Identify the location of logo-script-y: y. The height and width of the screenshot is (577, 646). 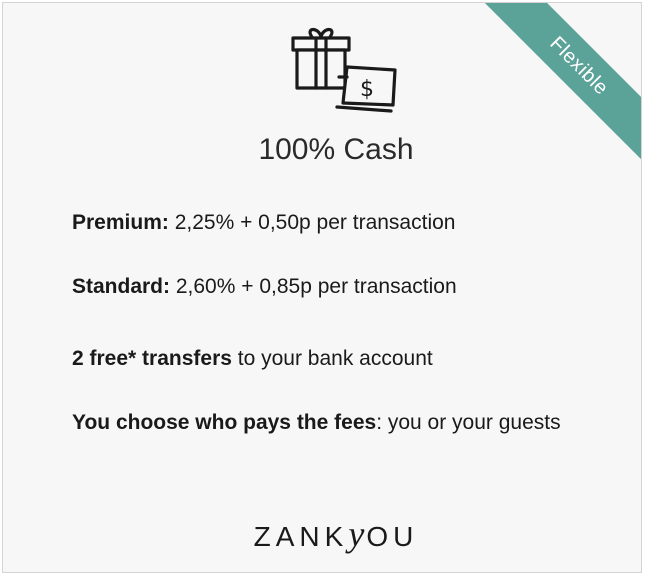
(357, 534).